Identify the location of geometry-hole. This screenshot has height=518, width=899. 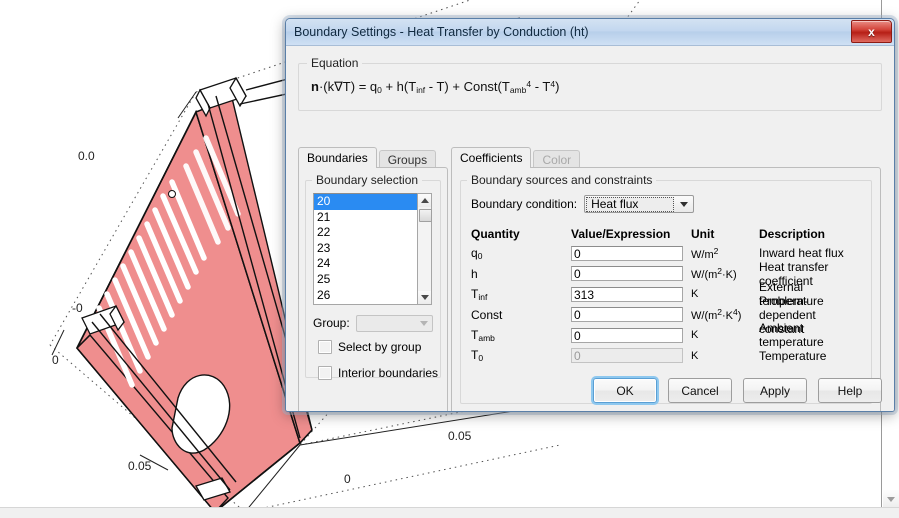
(172, 194).